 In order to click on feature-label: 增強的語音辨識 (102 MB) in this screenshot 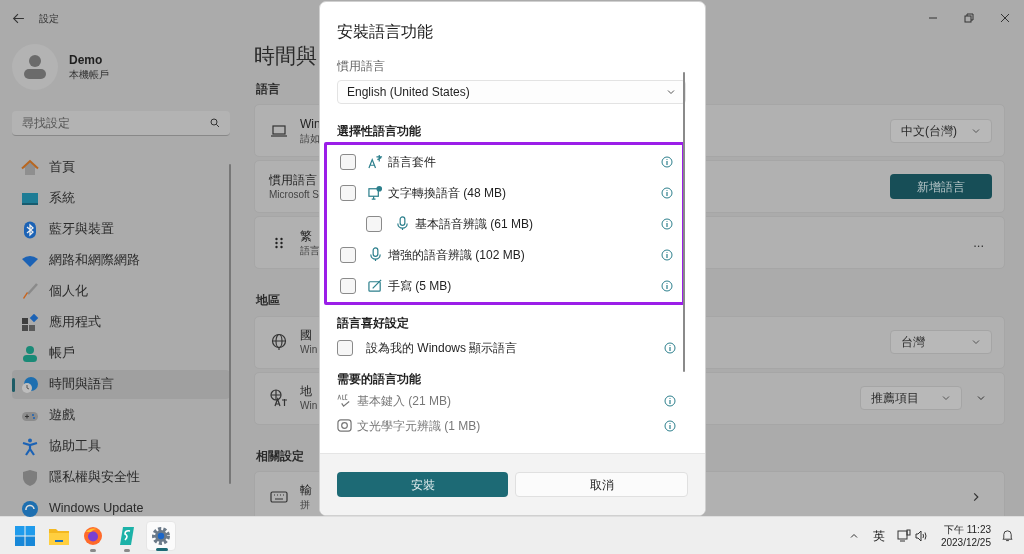, I will do `click(456, 255)`.